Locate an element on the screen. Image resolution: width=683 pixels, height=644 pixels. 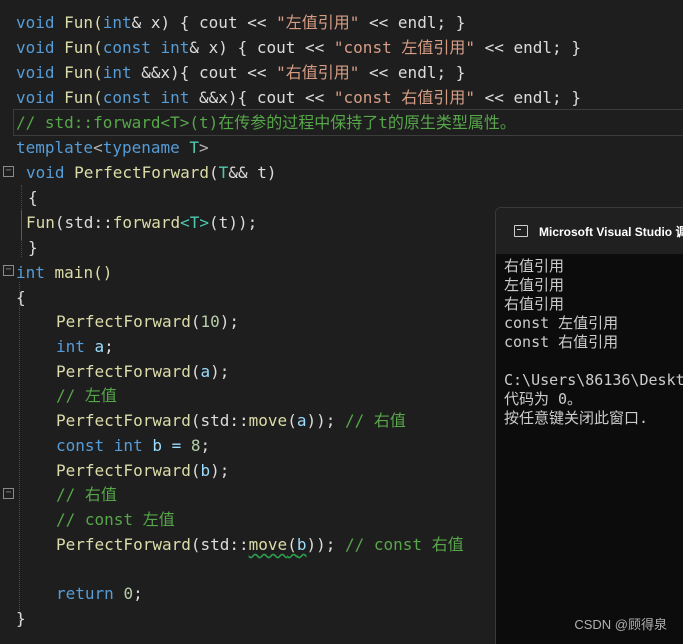
string-literal: "右值引用" is located at coordinates (318, 72).